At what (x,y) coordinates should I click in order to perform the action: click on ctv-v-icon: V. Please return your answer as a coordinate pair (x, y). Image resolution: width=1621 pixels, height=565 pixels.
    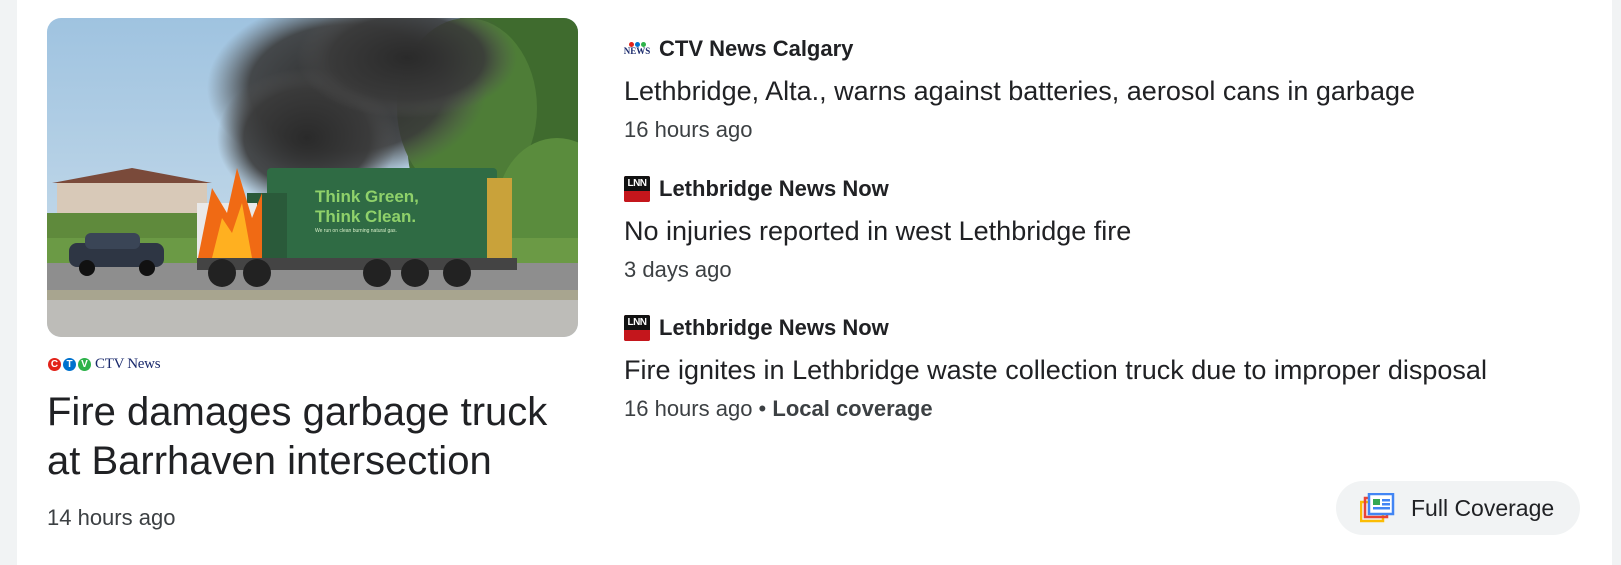
    Looking at the image, I should click on (84, 364).